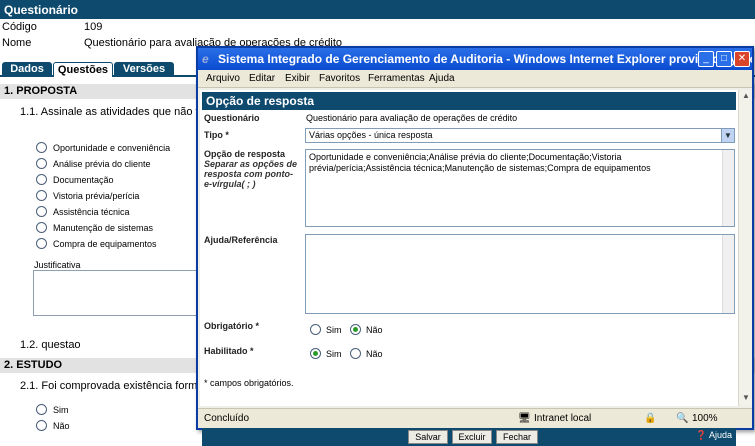 The height and width of the screenshot is (446, 755). What do you see at coordinates (94, 227) in the screenshot?
I see `option-item: Manutenção de sistemas` at bounding box center [94, 227].